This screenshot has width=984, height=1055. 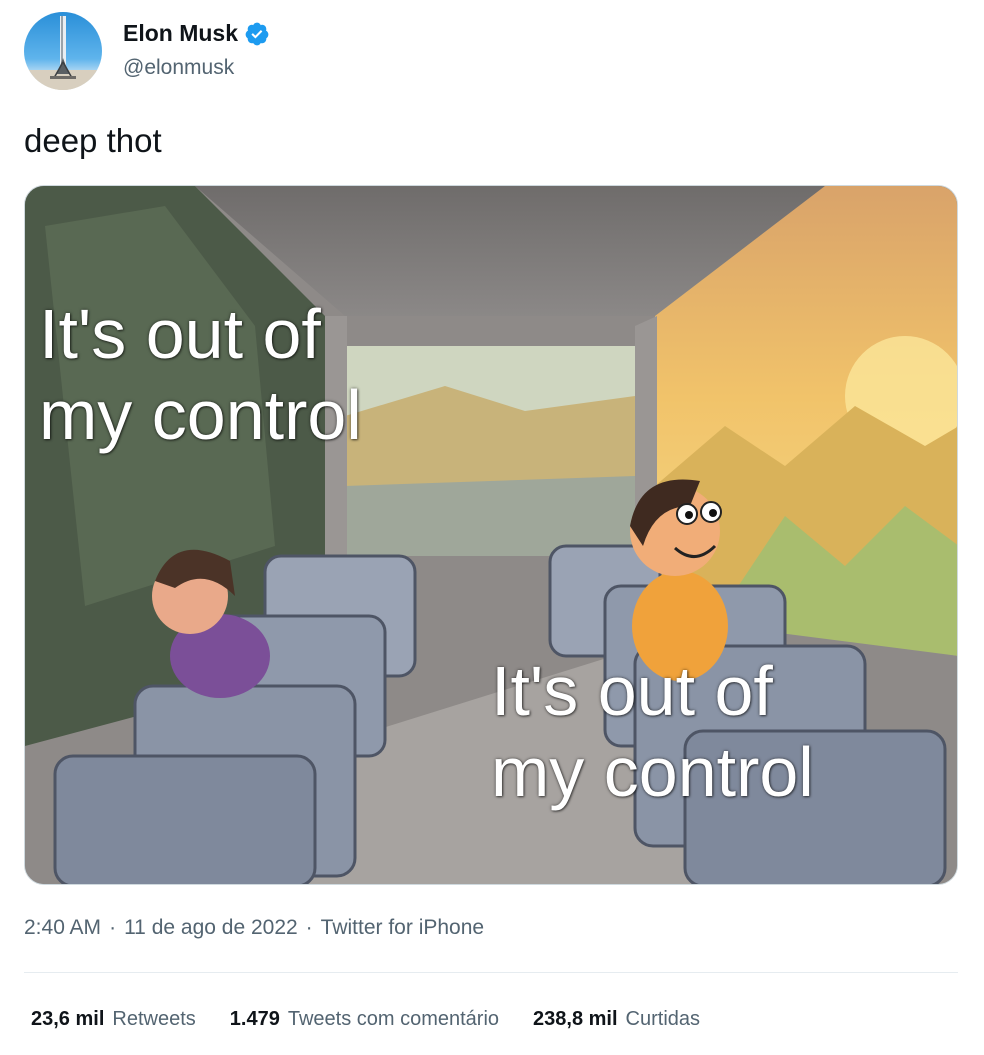 I want to click on likes-label: Curtidas, so click(x=663, y=1019).